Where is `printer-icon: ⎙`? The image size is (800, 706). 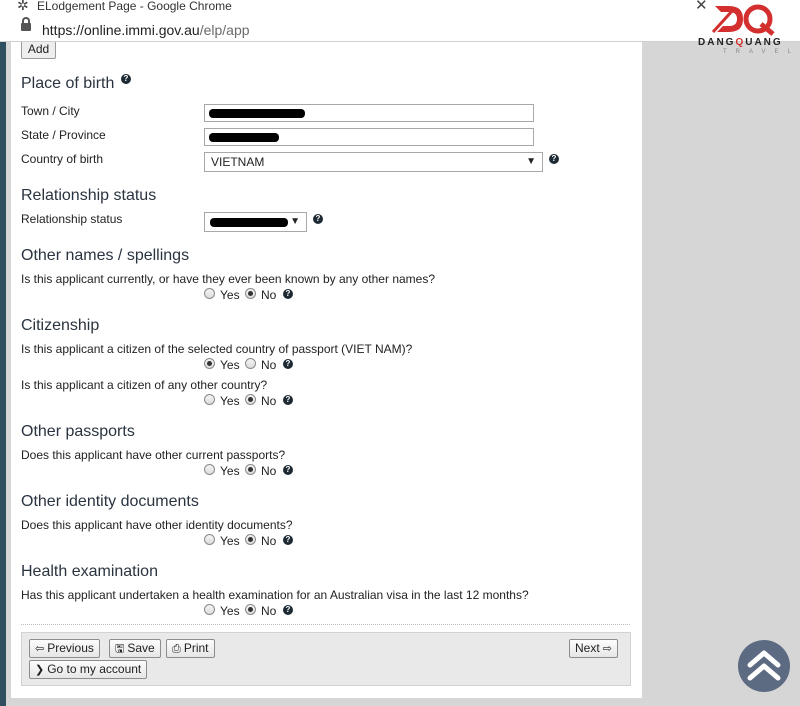
printer-icon: ⎙ is located at coordinates (176, 649).